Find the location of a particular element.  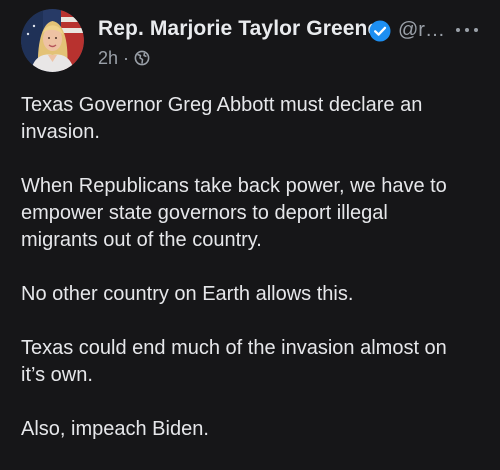

globe-icon is located at coordinates (142, 58).